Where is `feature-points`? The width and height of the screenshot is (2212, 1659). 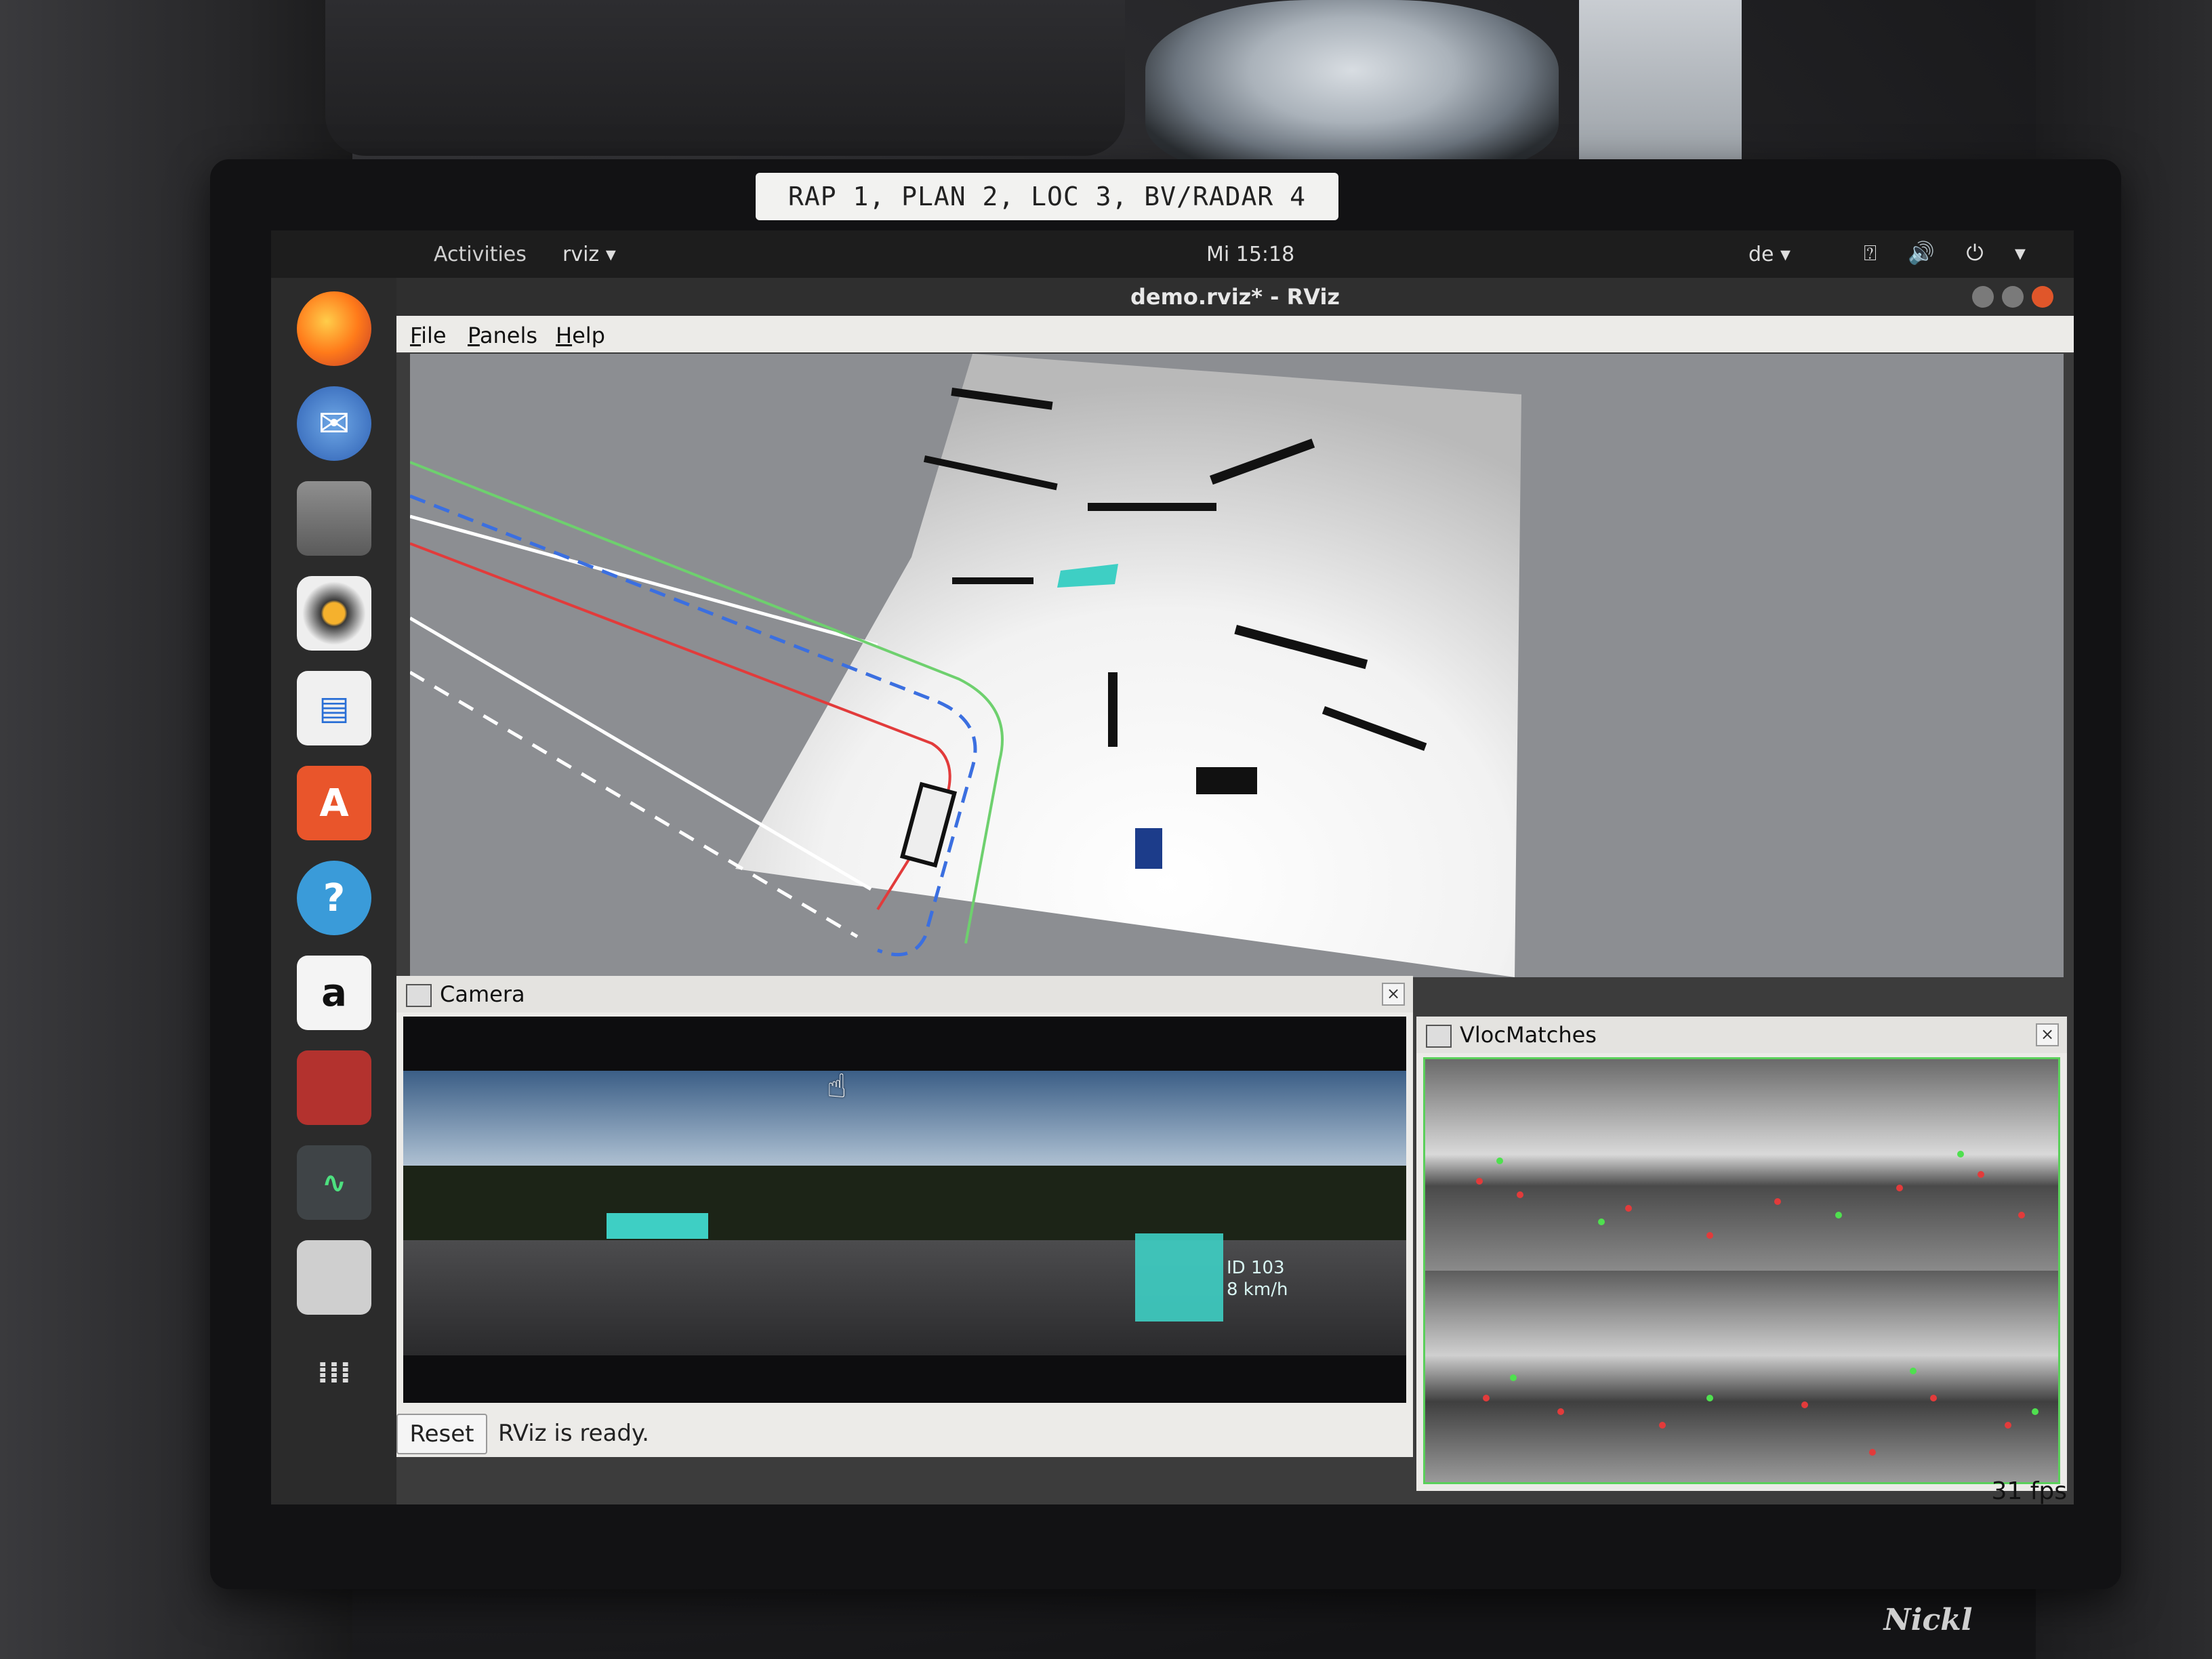 feature-points is located at coordinates (1757, 1303).